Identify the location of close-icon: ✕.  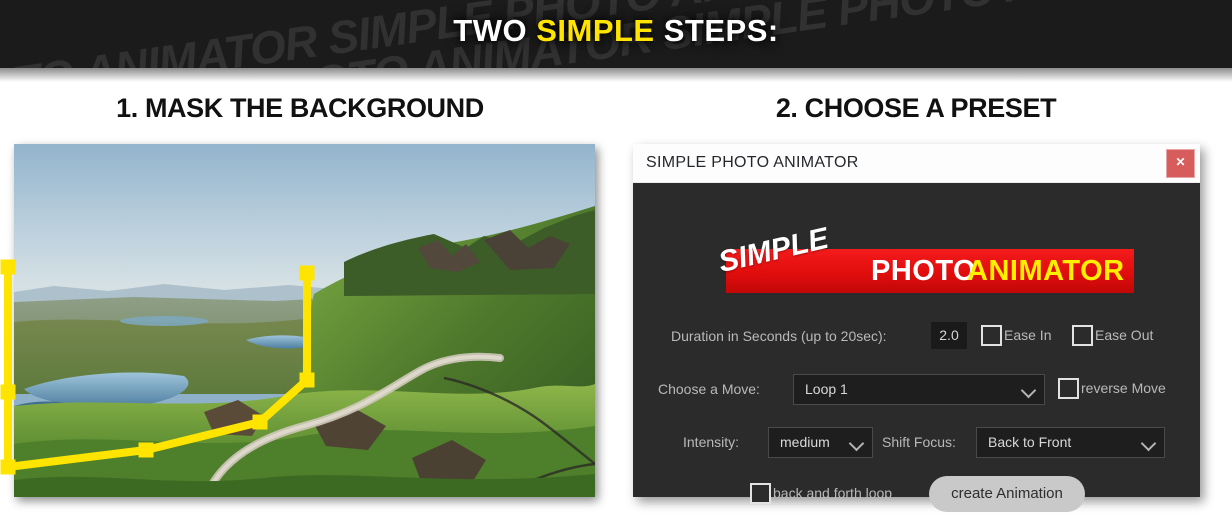
(1180, 163).